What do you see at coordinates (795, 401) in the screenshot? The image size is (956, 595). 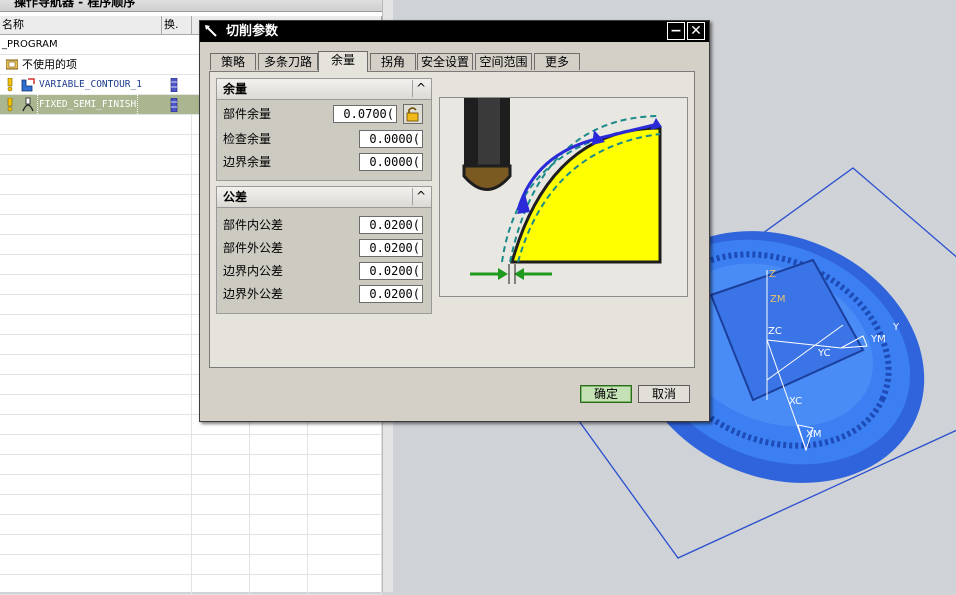 I see `axis-label-xc: XC` at bounding box center [795, 401].